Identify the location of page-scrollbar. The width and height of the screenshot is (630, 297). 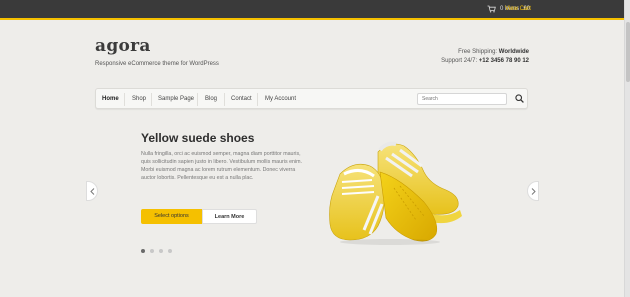
(627, 148).